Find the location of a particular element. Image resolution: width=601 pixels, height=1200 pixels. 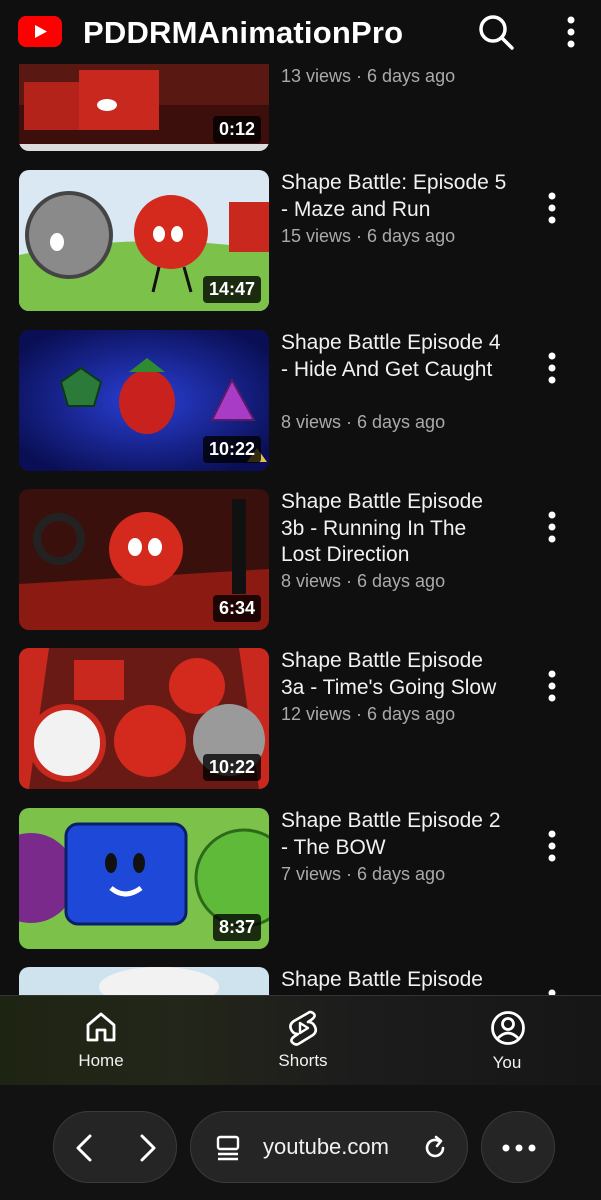

list-item: Shape Battle Episode is located at coordinates (300, 981).